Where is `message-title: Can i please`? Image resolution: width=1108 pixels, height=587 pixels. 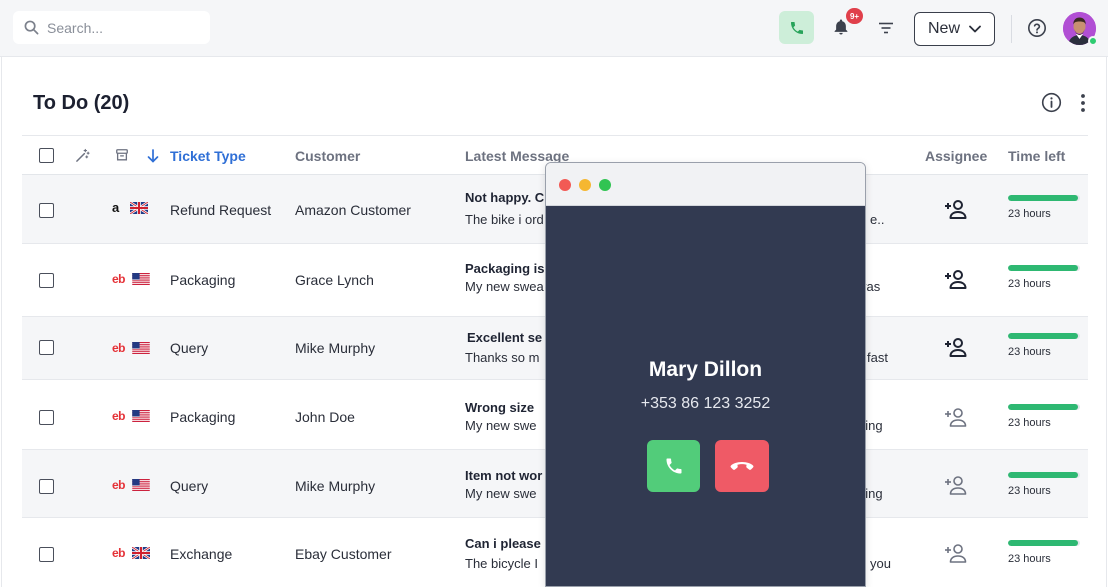
message-title: Can i please is located at coordinates (503, 543).